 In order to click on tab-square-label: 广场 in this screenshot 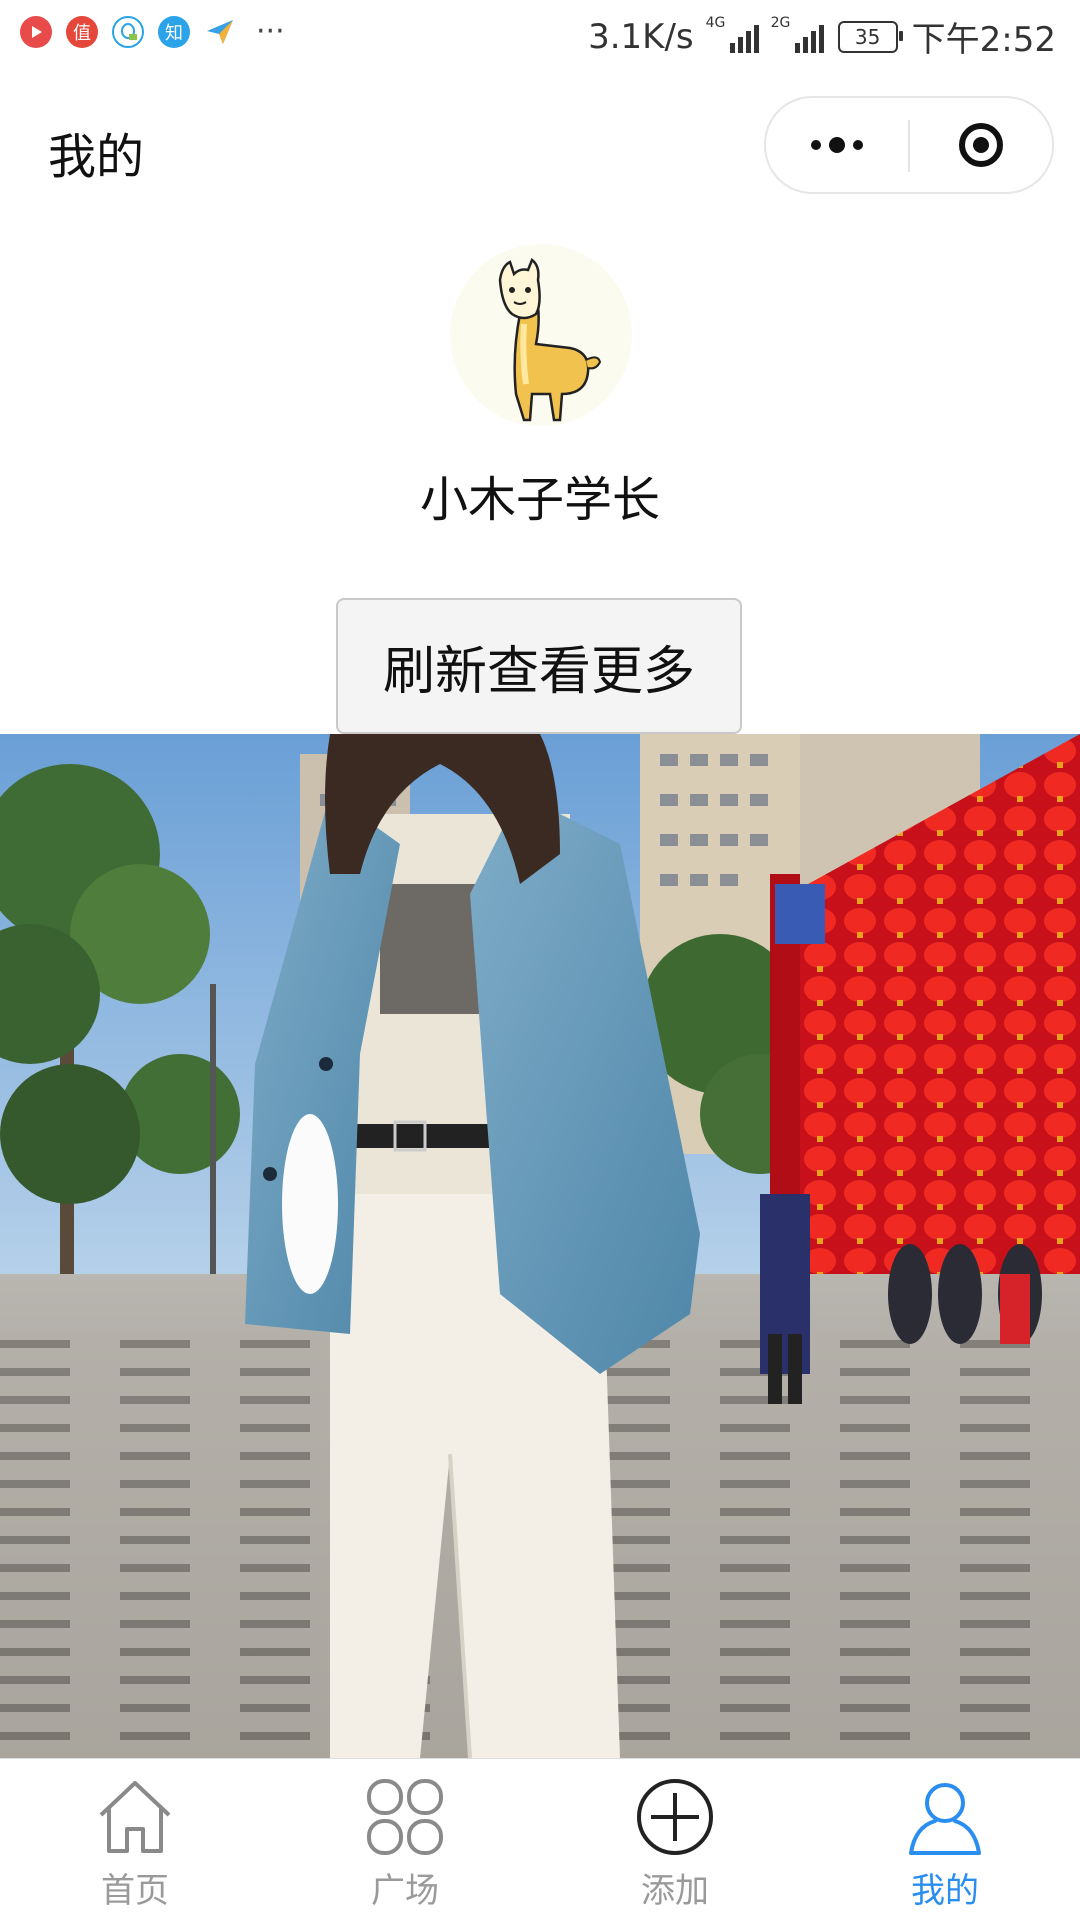, I will do `click(405, 1891)`.